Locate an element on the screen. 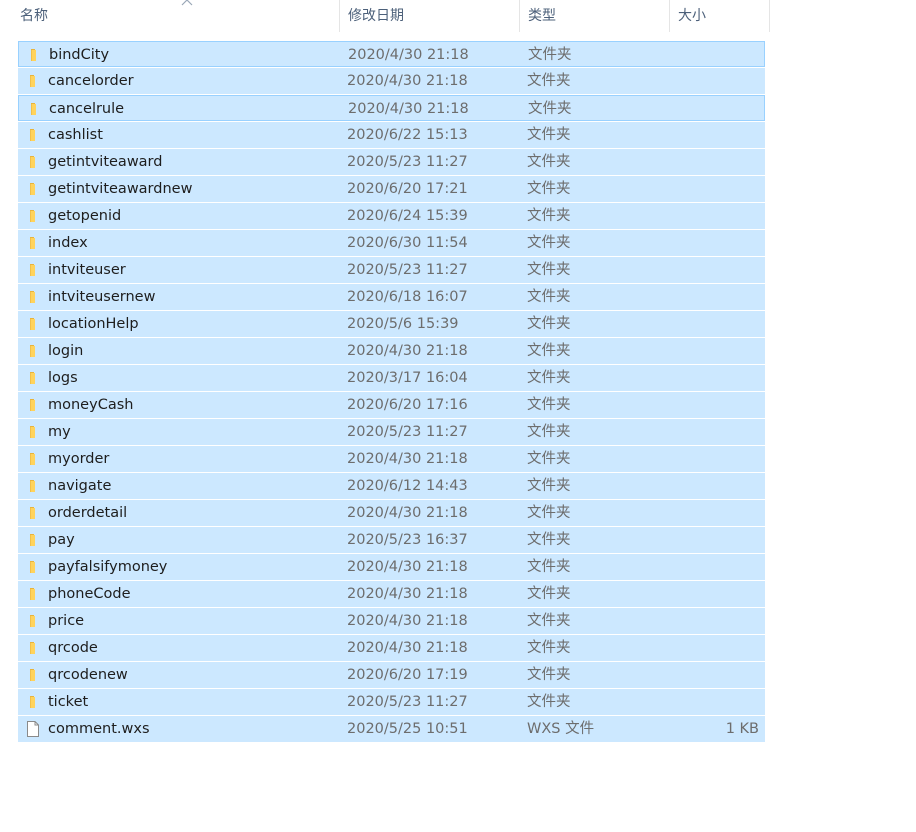 The height and width of the screenshot is (832, 916). file-name: index is located at coordinates (68, 243).